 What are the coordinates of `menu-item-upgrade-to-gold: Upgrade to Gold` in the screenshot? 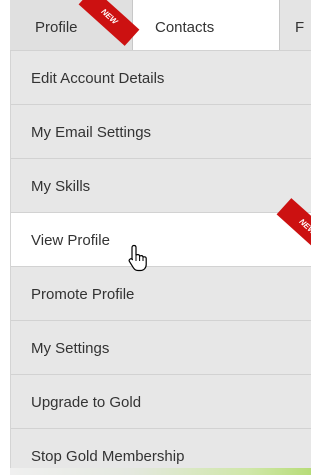 It's located at (161, 402).